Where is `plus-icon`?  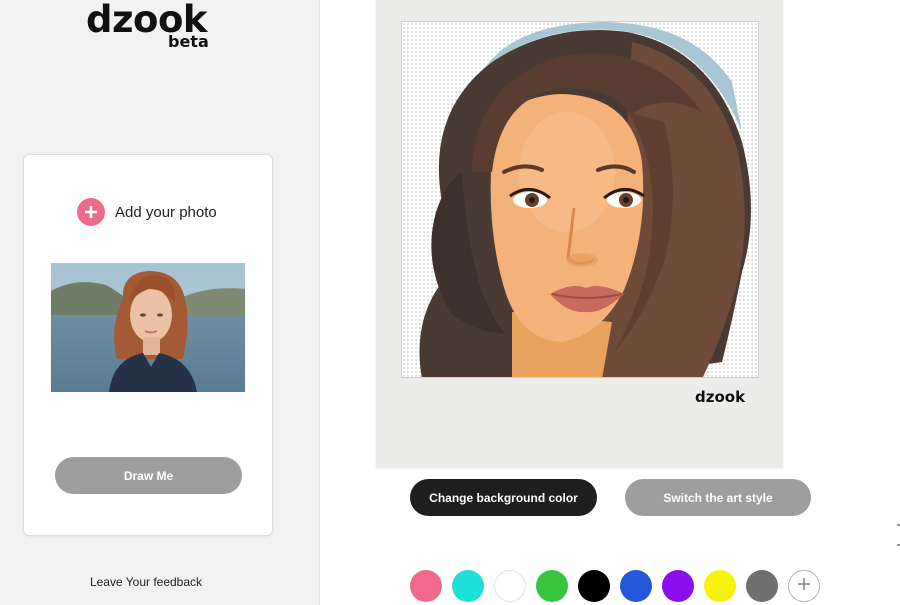
plus-icon is located at coordinates (804, 586).